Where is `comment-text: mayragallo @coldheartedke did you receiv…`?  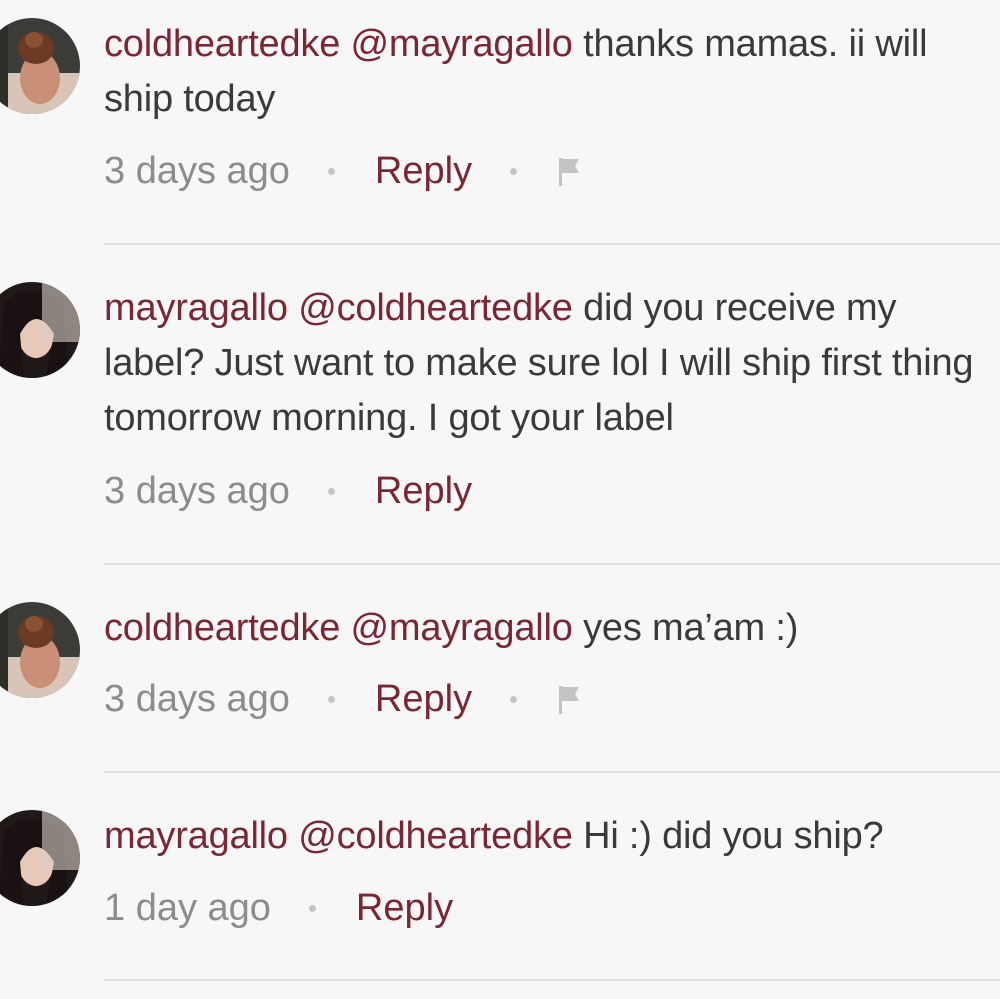 comment-text: mayragallo @coldheartedke did you receiv… is located at coordinates (547, 363).